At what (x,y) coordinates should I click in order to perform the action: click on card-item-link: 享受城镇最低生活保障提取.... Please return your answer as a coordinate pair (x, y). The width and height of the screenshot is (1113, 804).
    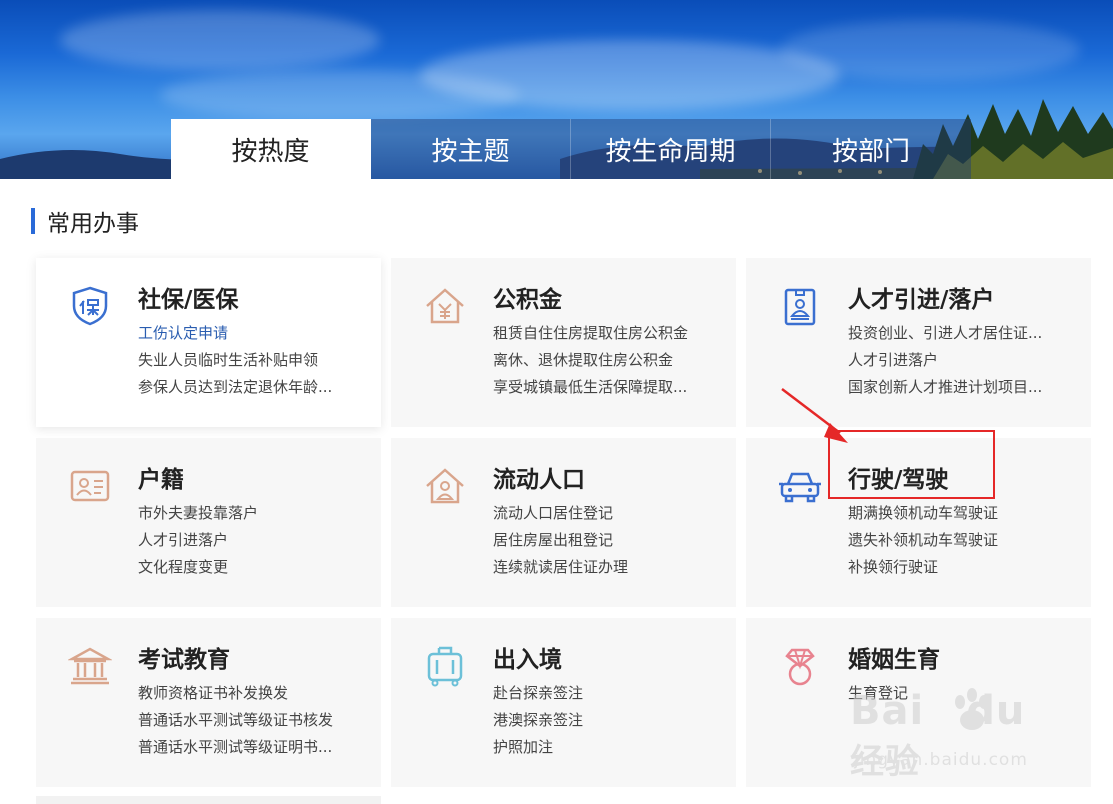
    Looking at the image, I should click on (590, 387).